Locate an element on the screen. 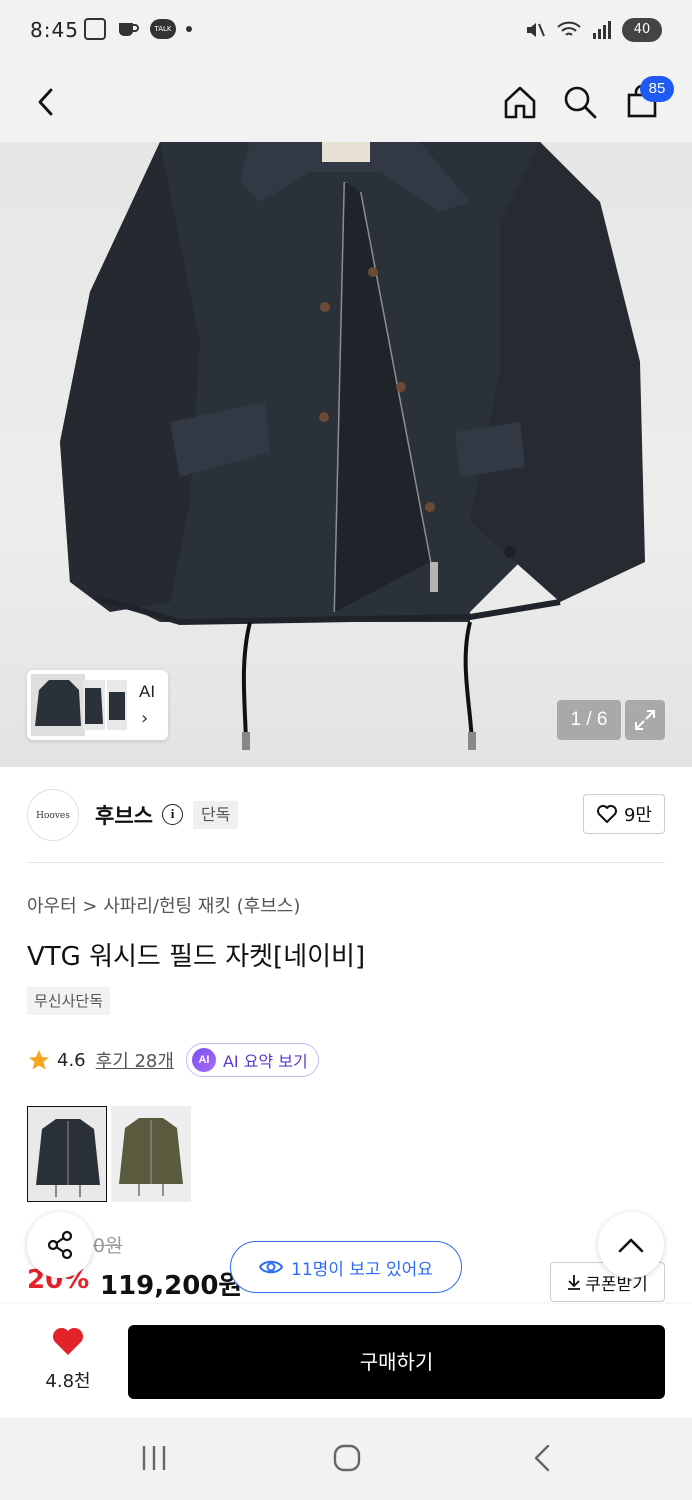  buy-button: 구매하기 is located at coordinates (396, 1362).